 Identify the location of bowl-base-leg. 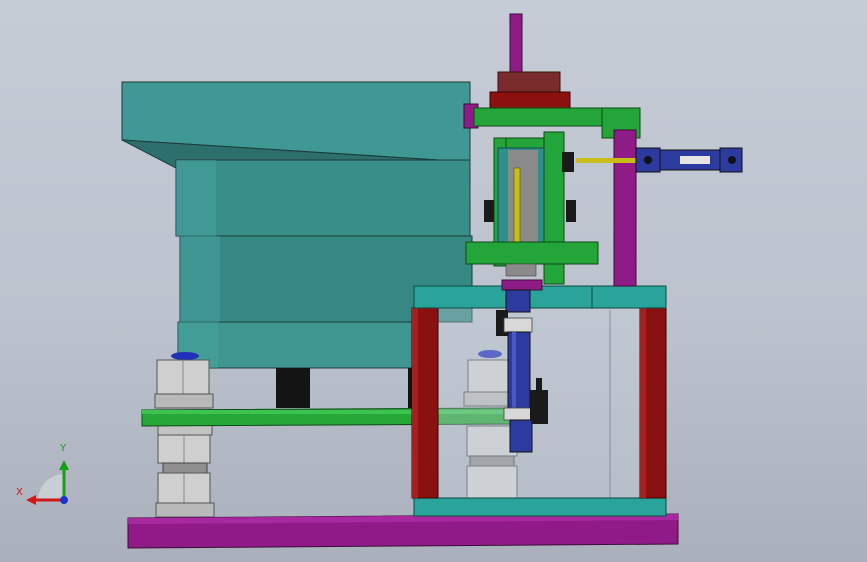
(293, 388).